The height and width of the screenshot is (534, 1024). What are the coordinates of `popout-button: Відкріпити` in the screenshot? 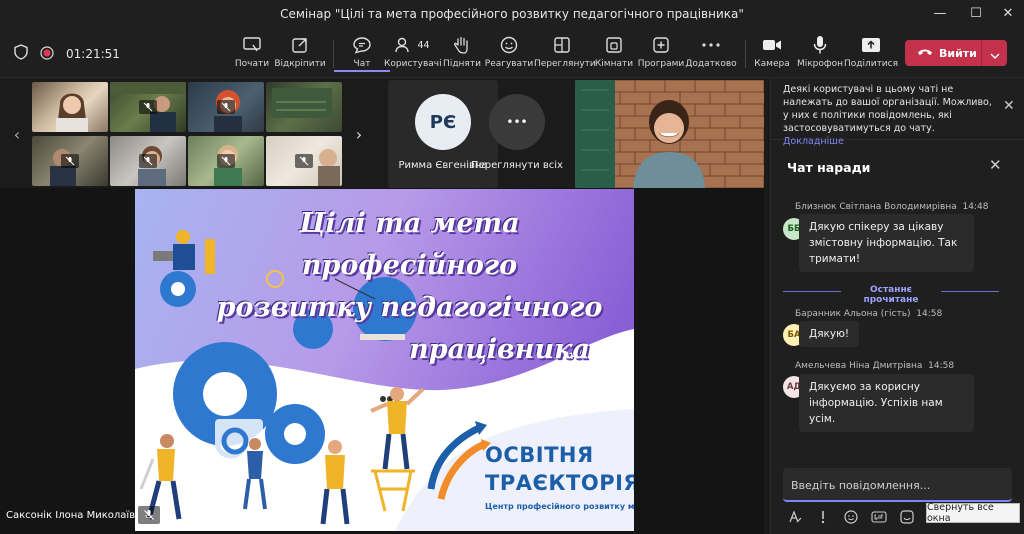 It's located at (300, 51).